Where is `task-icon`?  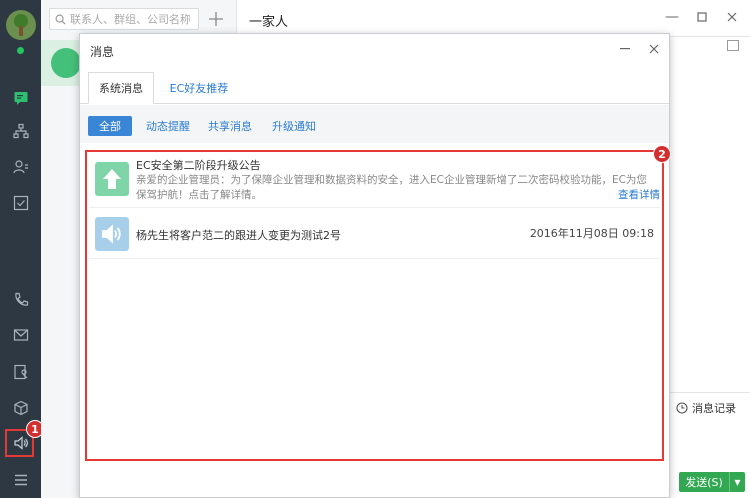
task-icon is located at coordinates (20, 203).